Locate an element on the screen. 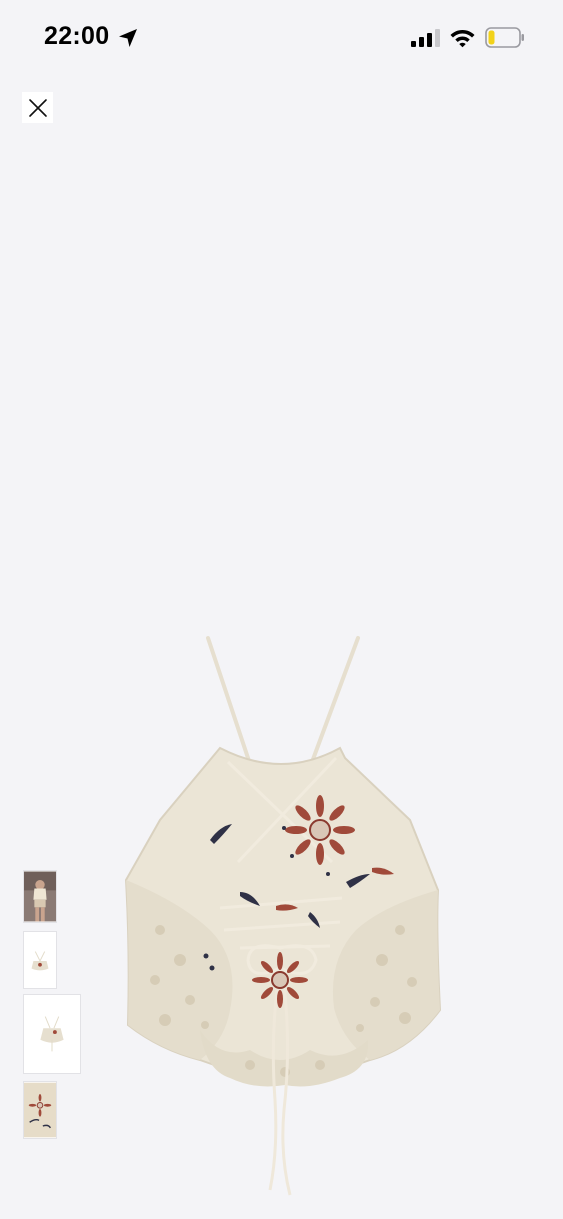  top-front-image is located at coordinates (40, 960).